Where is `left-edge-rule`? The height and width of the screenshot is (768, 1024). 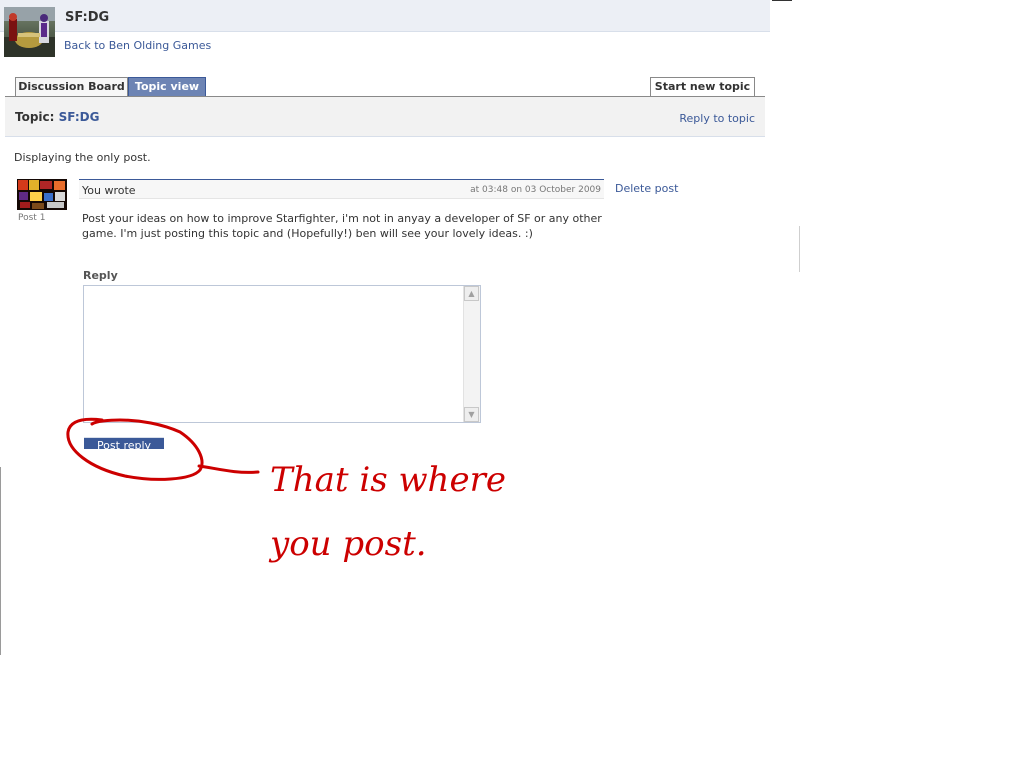 left-edge-rule is located at coordinates (0, 561).